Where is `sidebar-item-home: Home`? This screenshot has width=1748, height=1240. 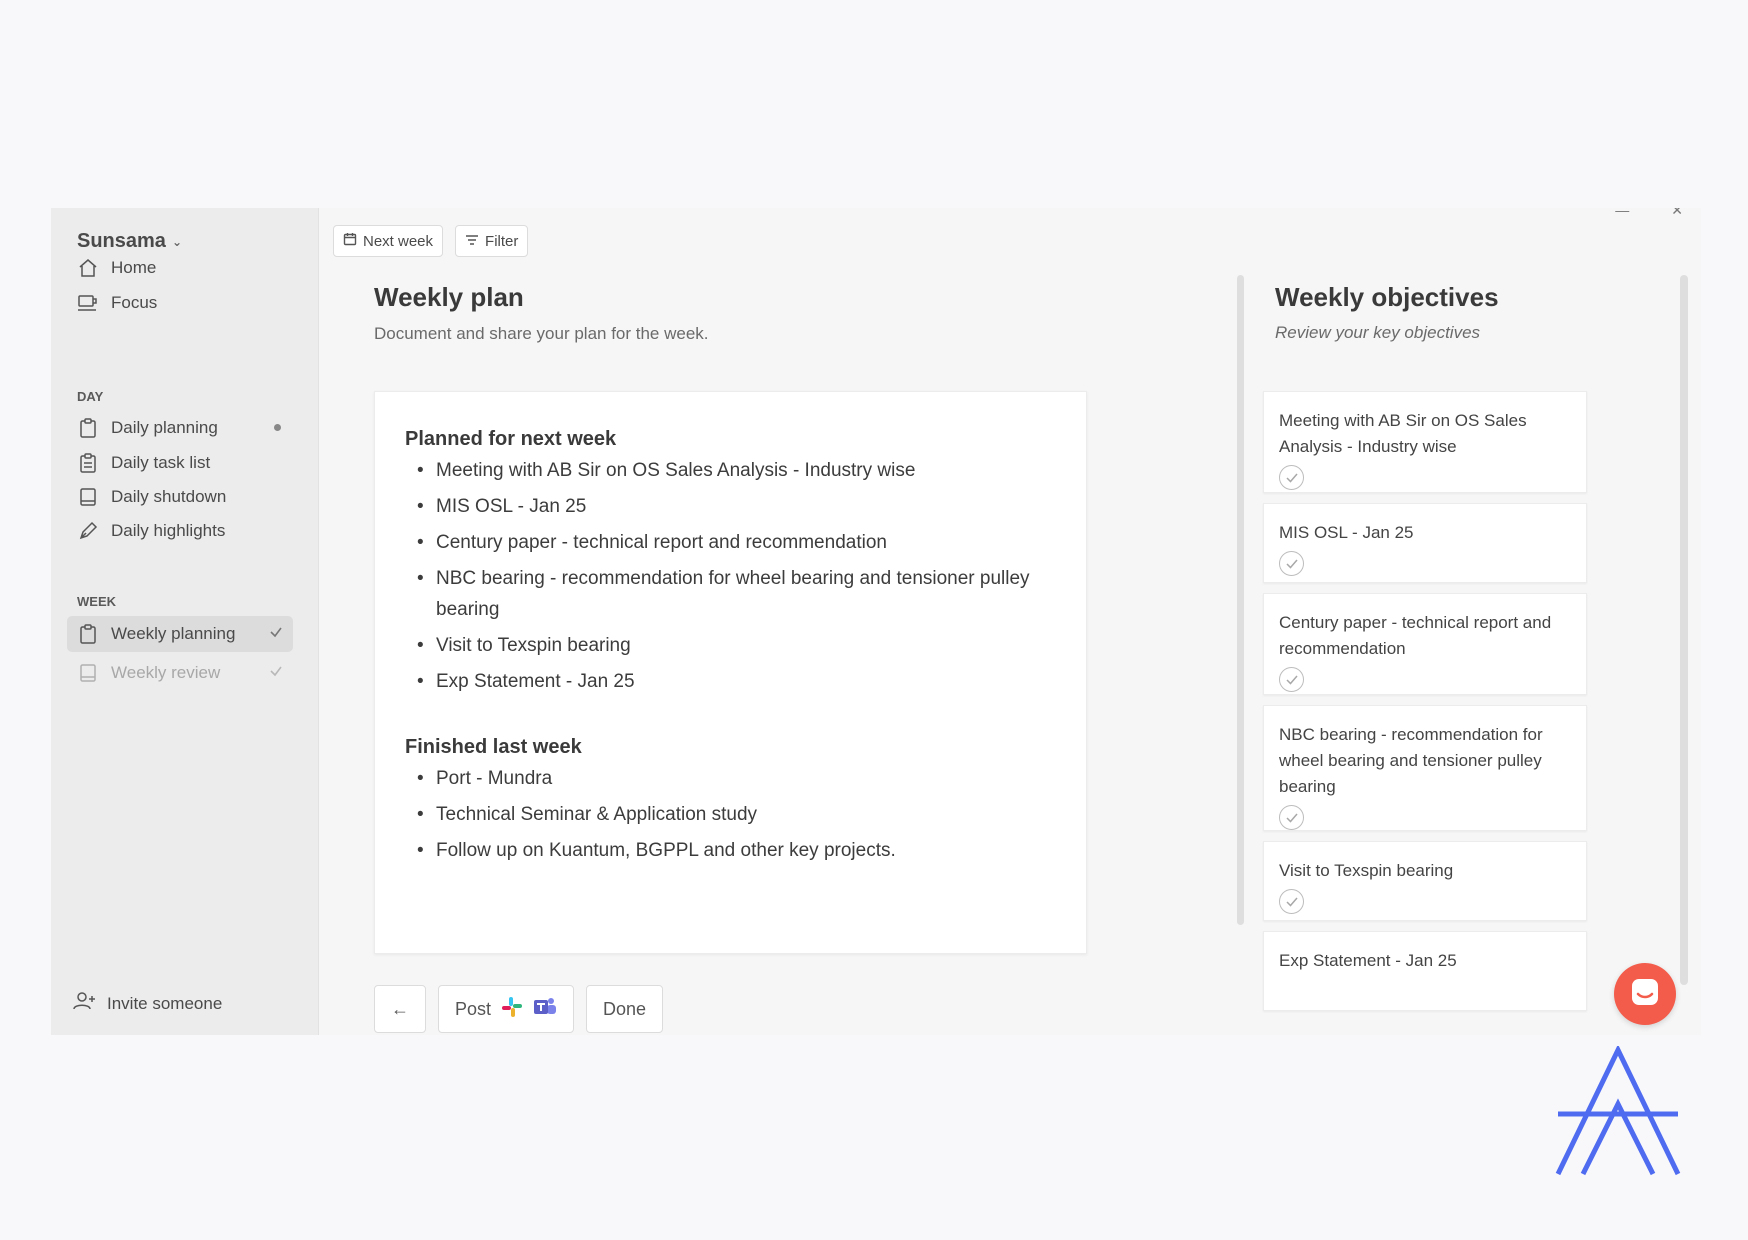 sidebar-item-home: Home is located at coordinates (180, 268).